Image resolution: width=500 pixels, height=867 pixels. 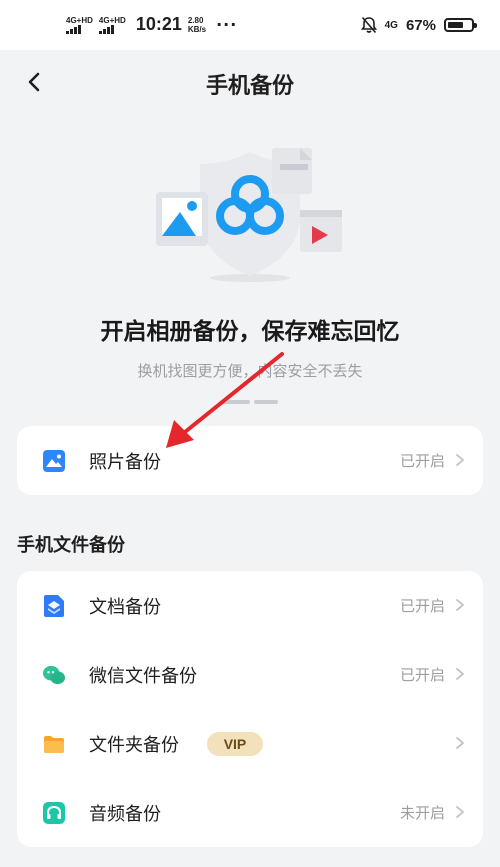 I want to click on navigation-bar: 手机备份, so click(x=250, y=82).